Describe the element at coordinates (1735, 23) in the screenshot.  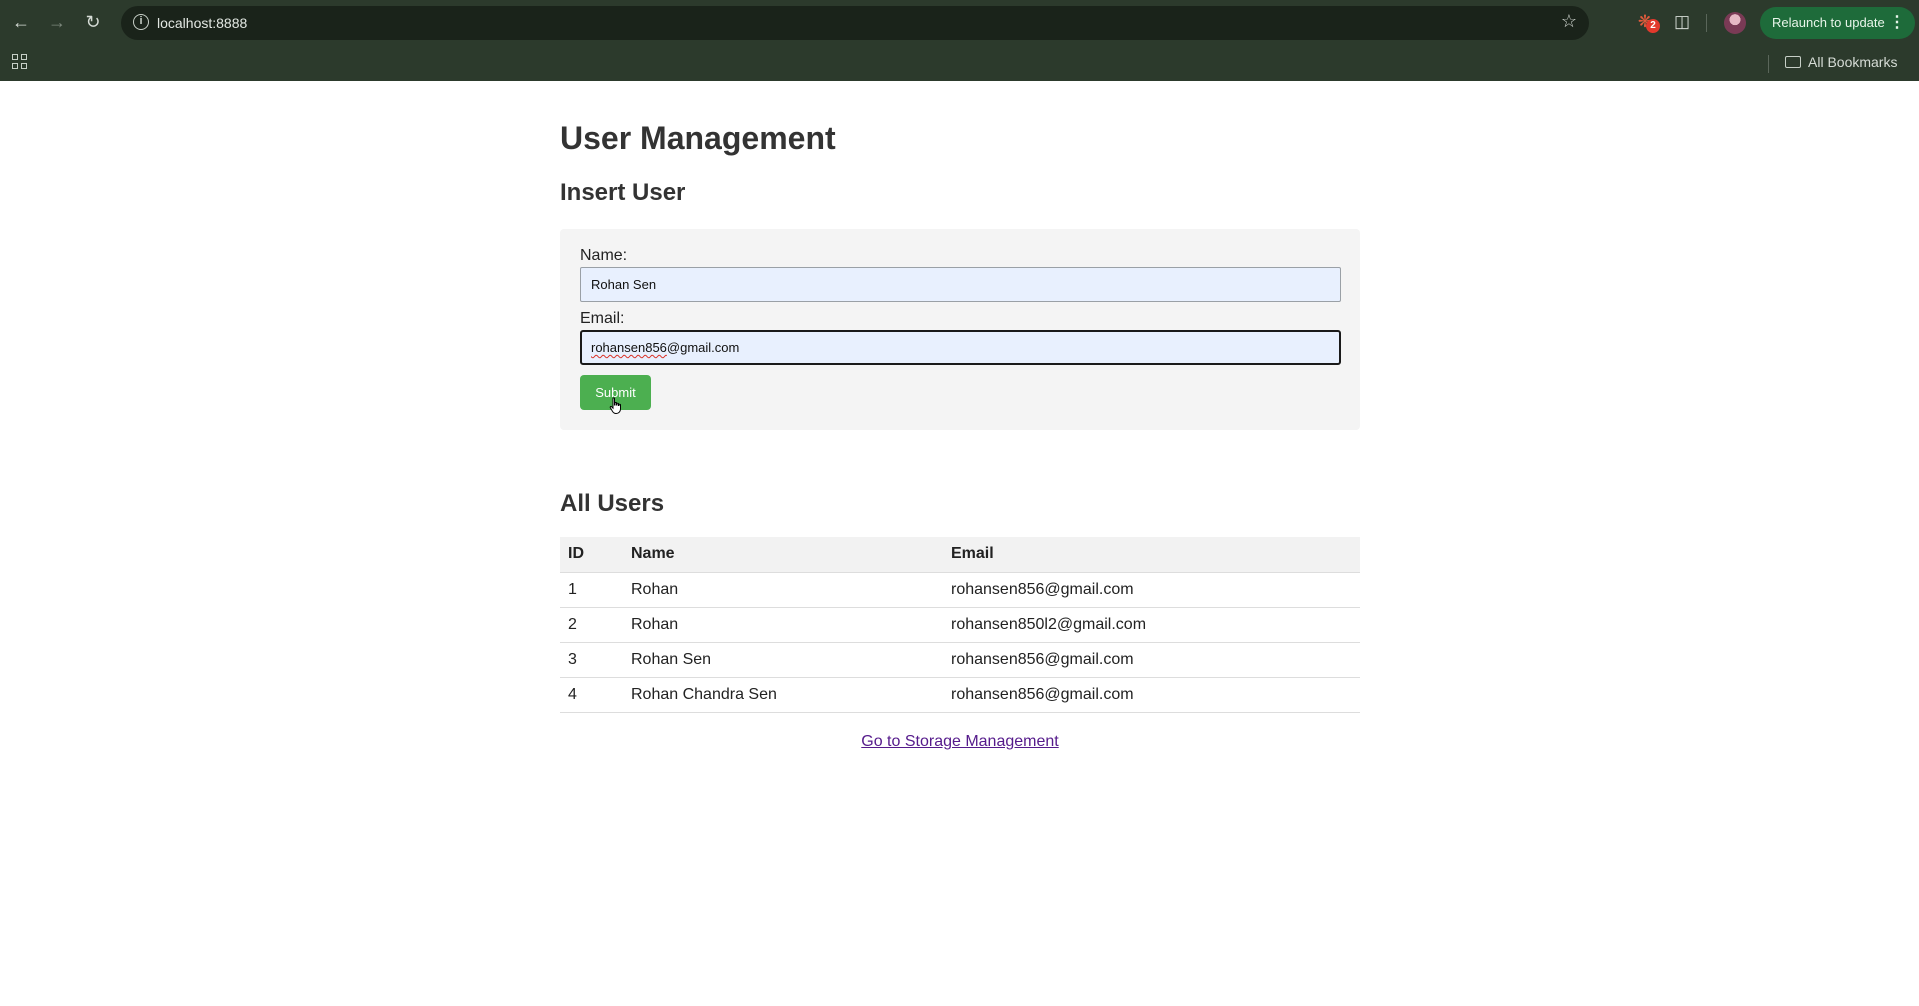
I see `profile-avatar` at that location.